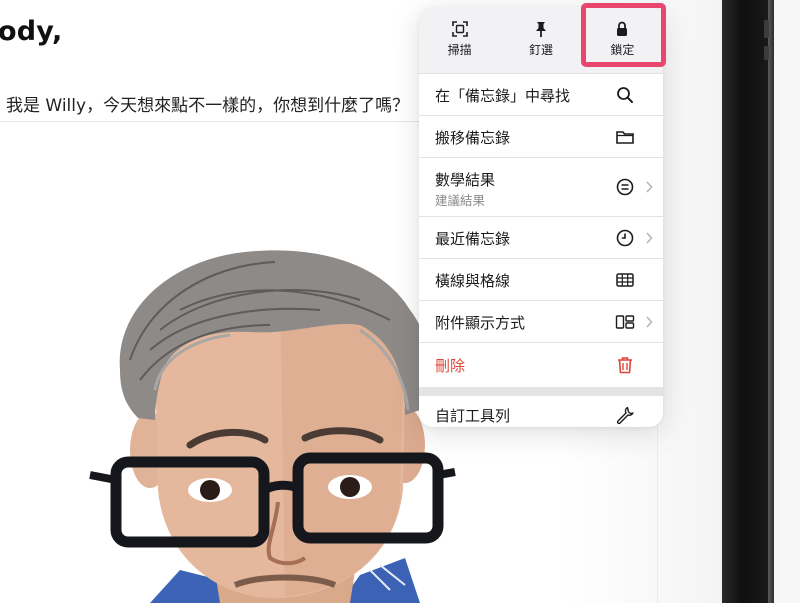  I want to click on clock-icon, so click(625, 238).